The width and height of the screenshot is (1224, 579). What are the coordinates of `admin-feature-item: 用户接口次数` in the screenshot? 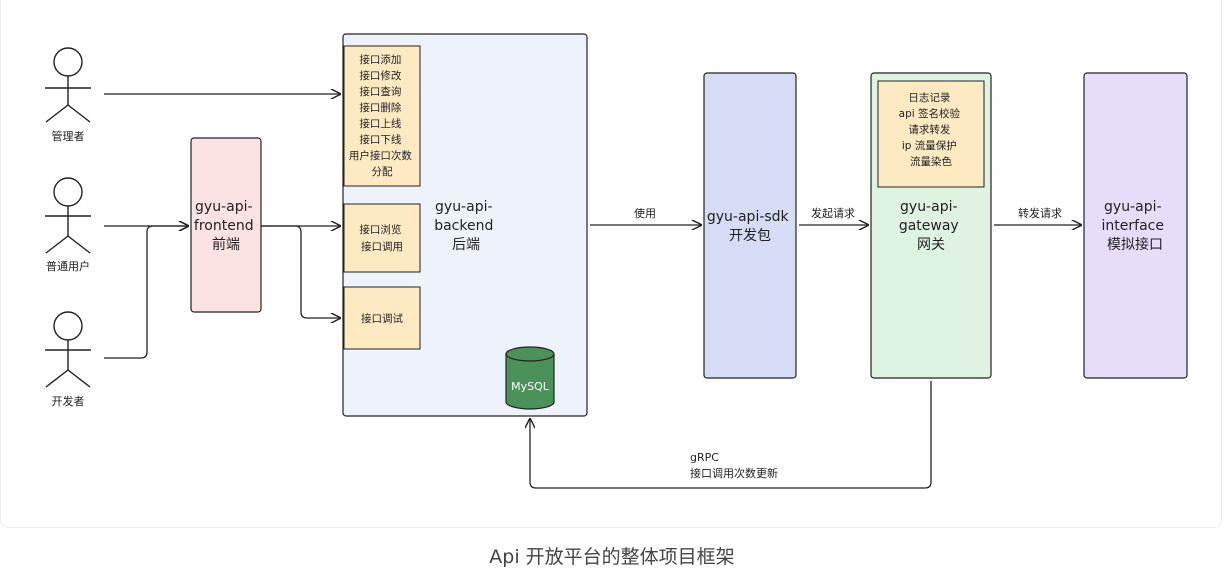 It's located at (380, 155).